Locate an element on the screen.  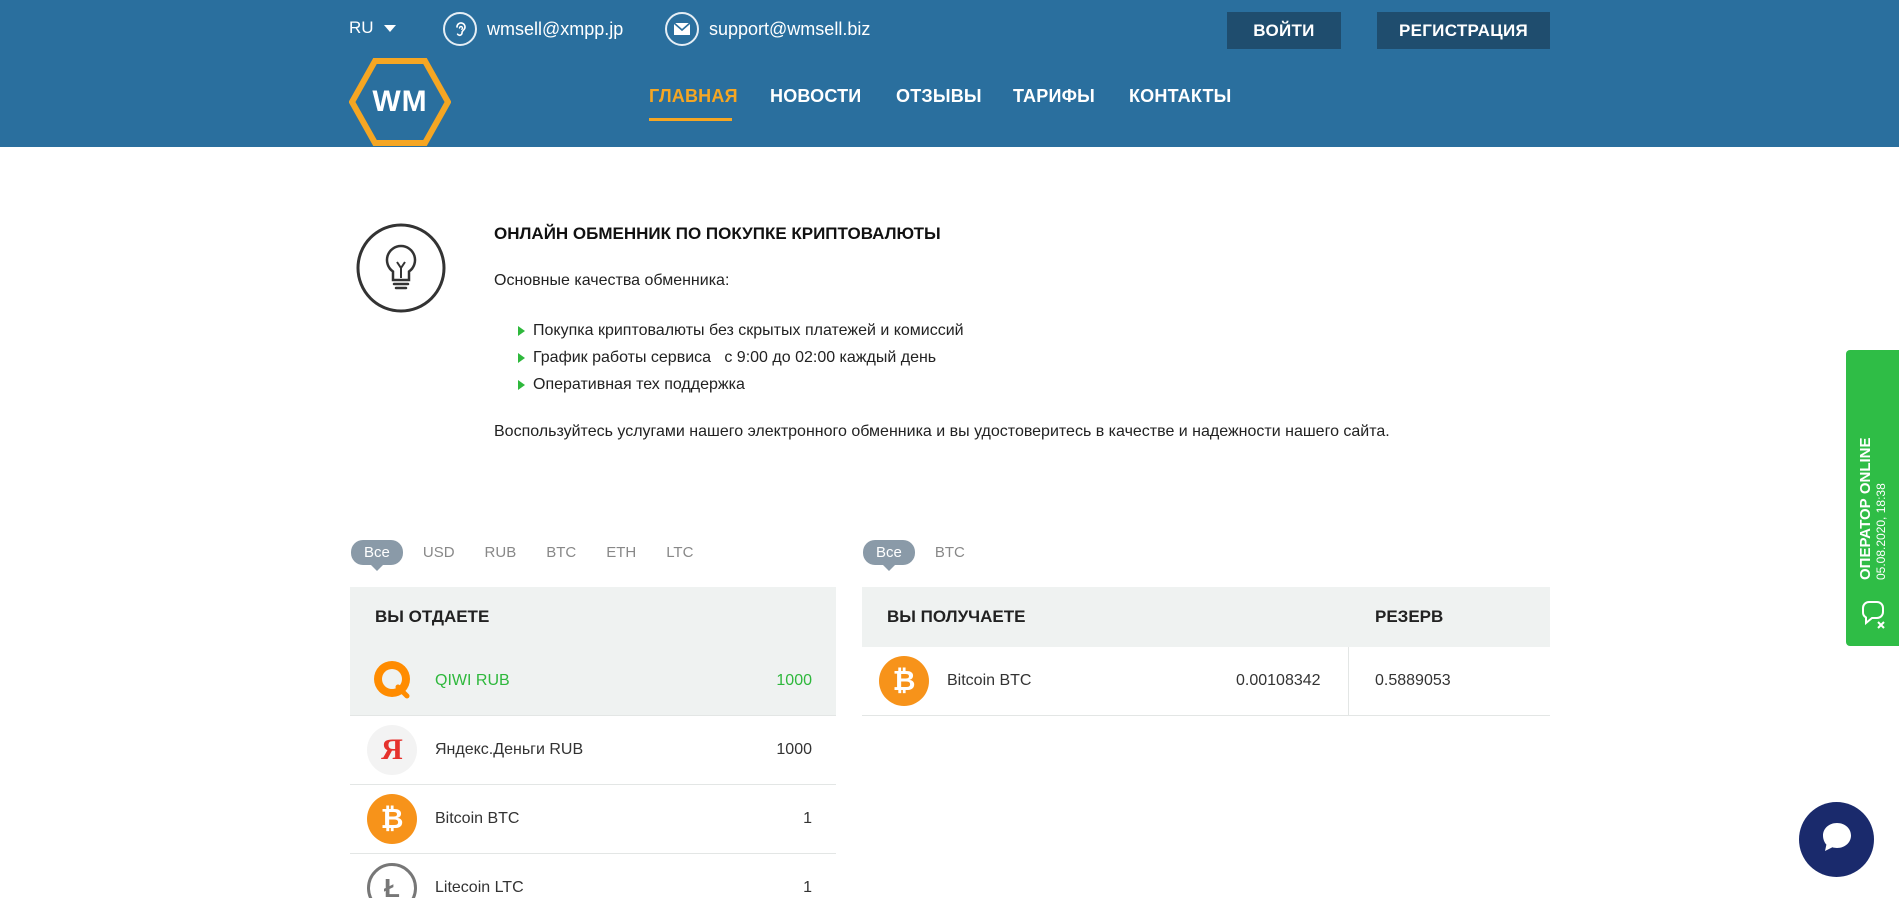
site-logo: WM is located at coordinates (400, 102).